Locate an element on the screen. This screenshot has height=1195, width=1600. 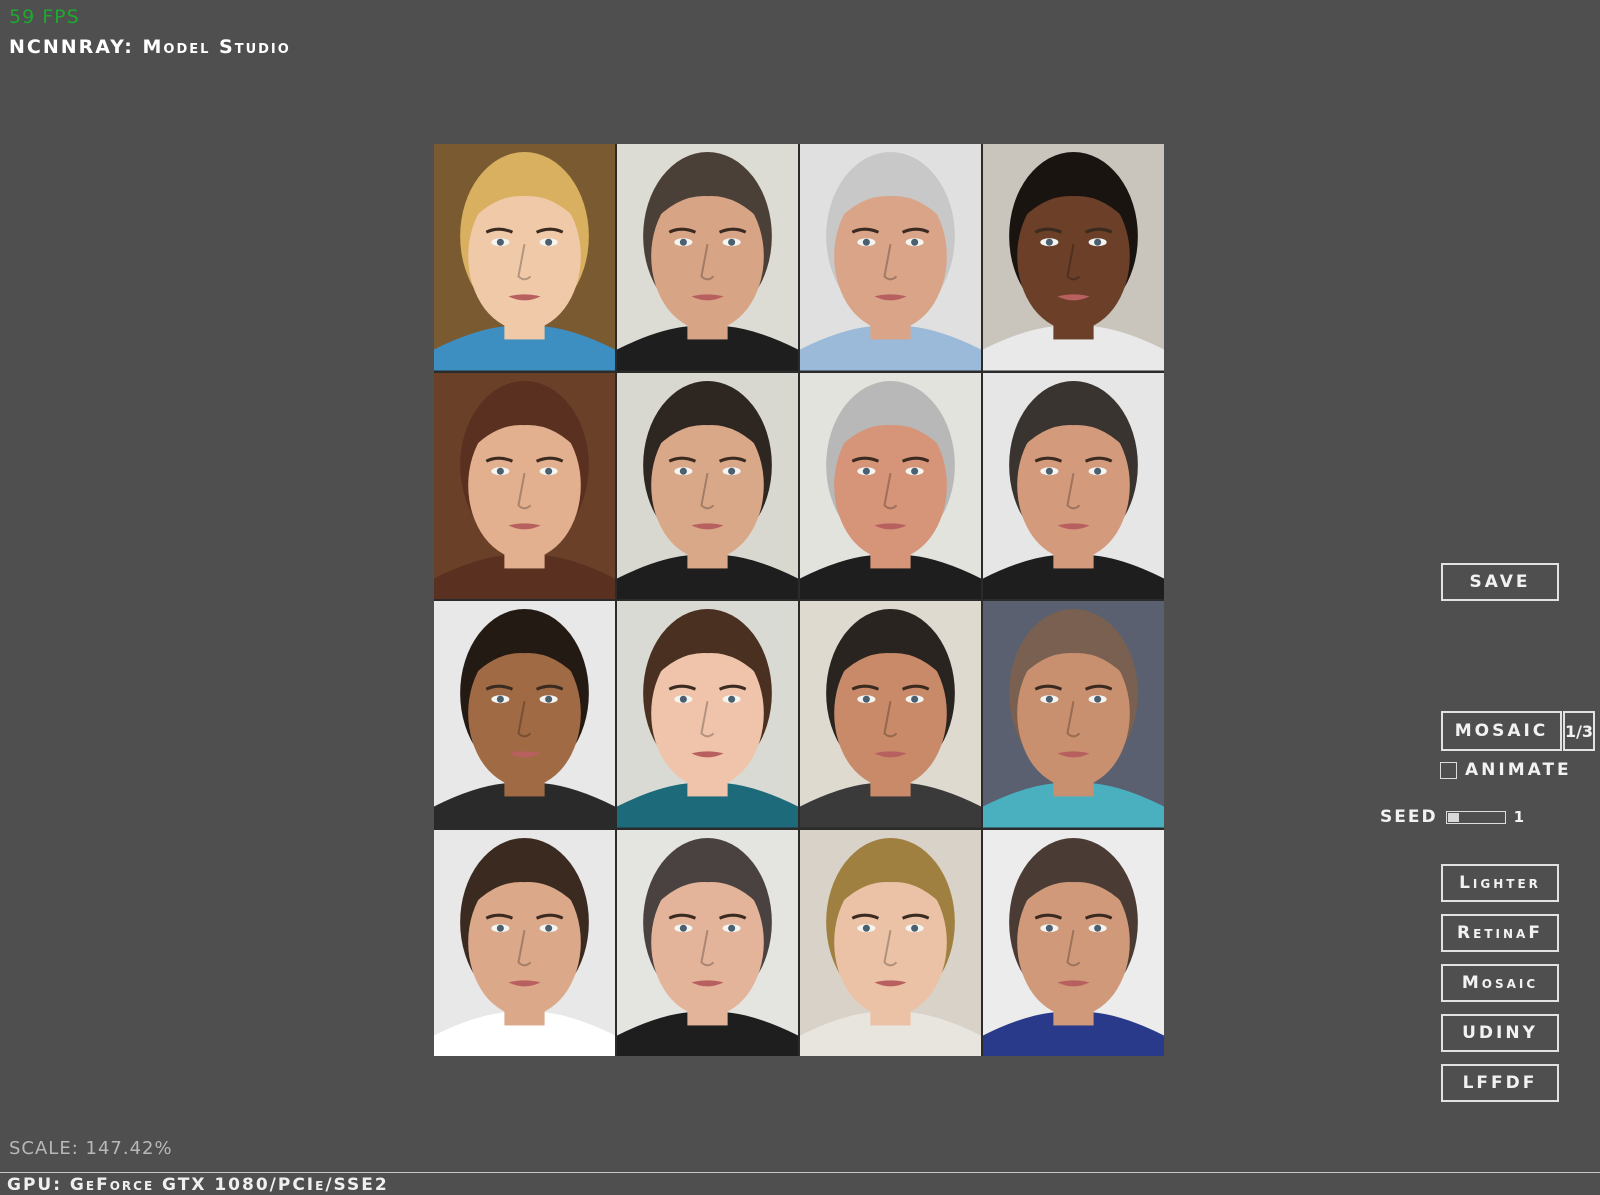
animate-label: ANIMATE is located at coordinates (1518, 770).